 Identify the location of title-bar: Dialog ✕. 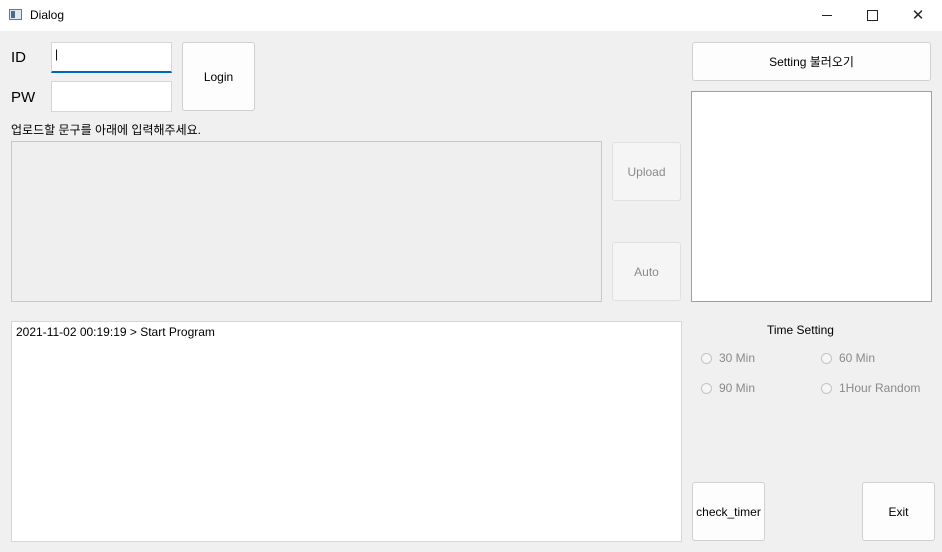
(471, 15).